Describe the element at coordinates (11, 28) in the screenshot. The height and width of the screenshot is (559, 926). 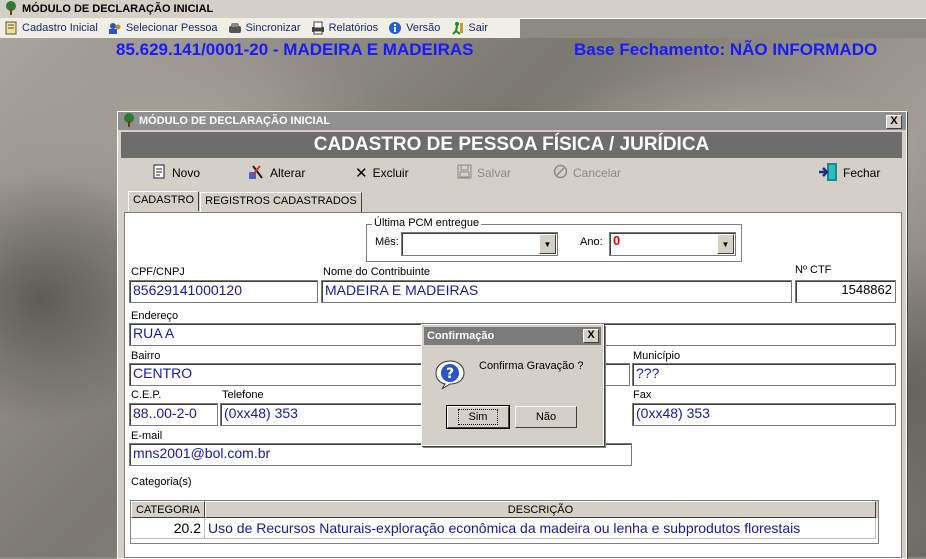
I see `notebook-icon` at that location.